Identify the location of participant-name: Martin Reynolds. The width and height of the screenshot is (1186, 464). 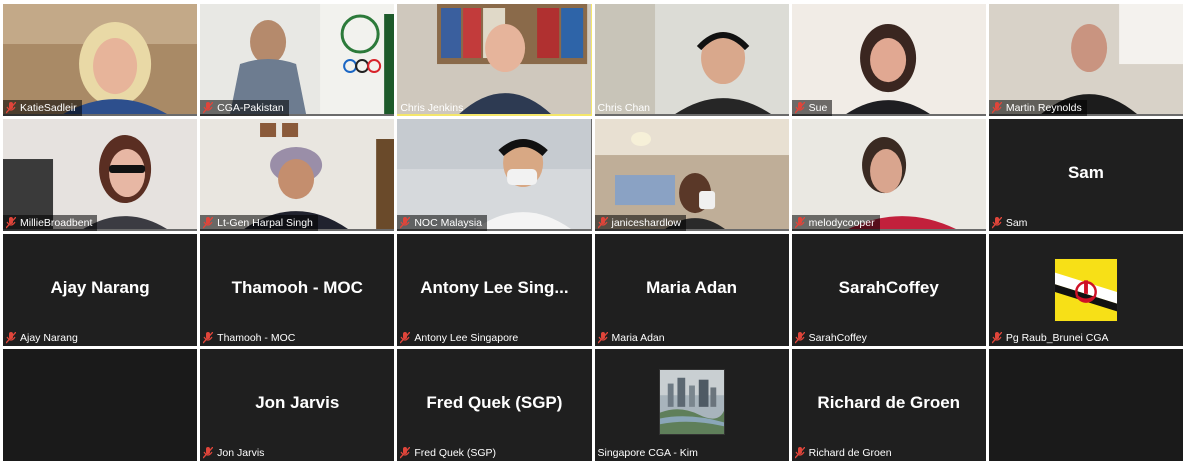
(1043, 108).